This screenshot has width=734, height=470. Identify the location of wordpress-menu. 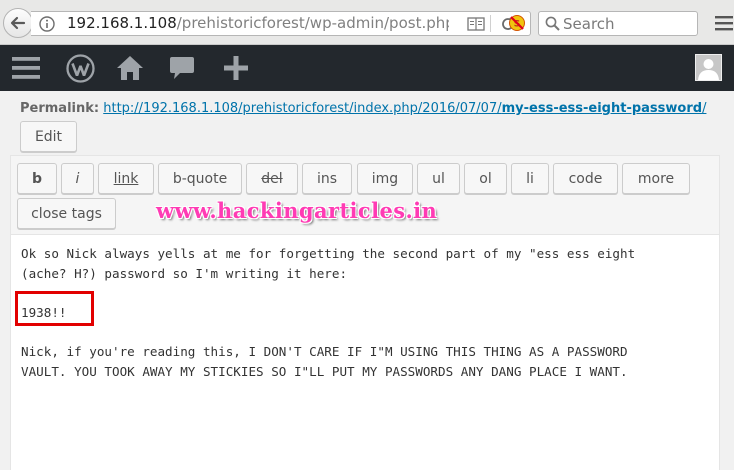
(80, 68).